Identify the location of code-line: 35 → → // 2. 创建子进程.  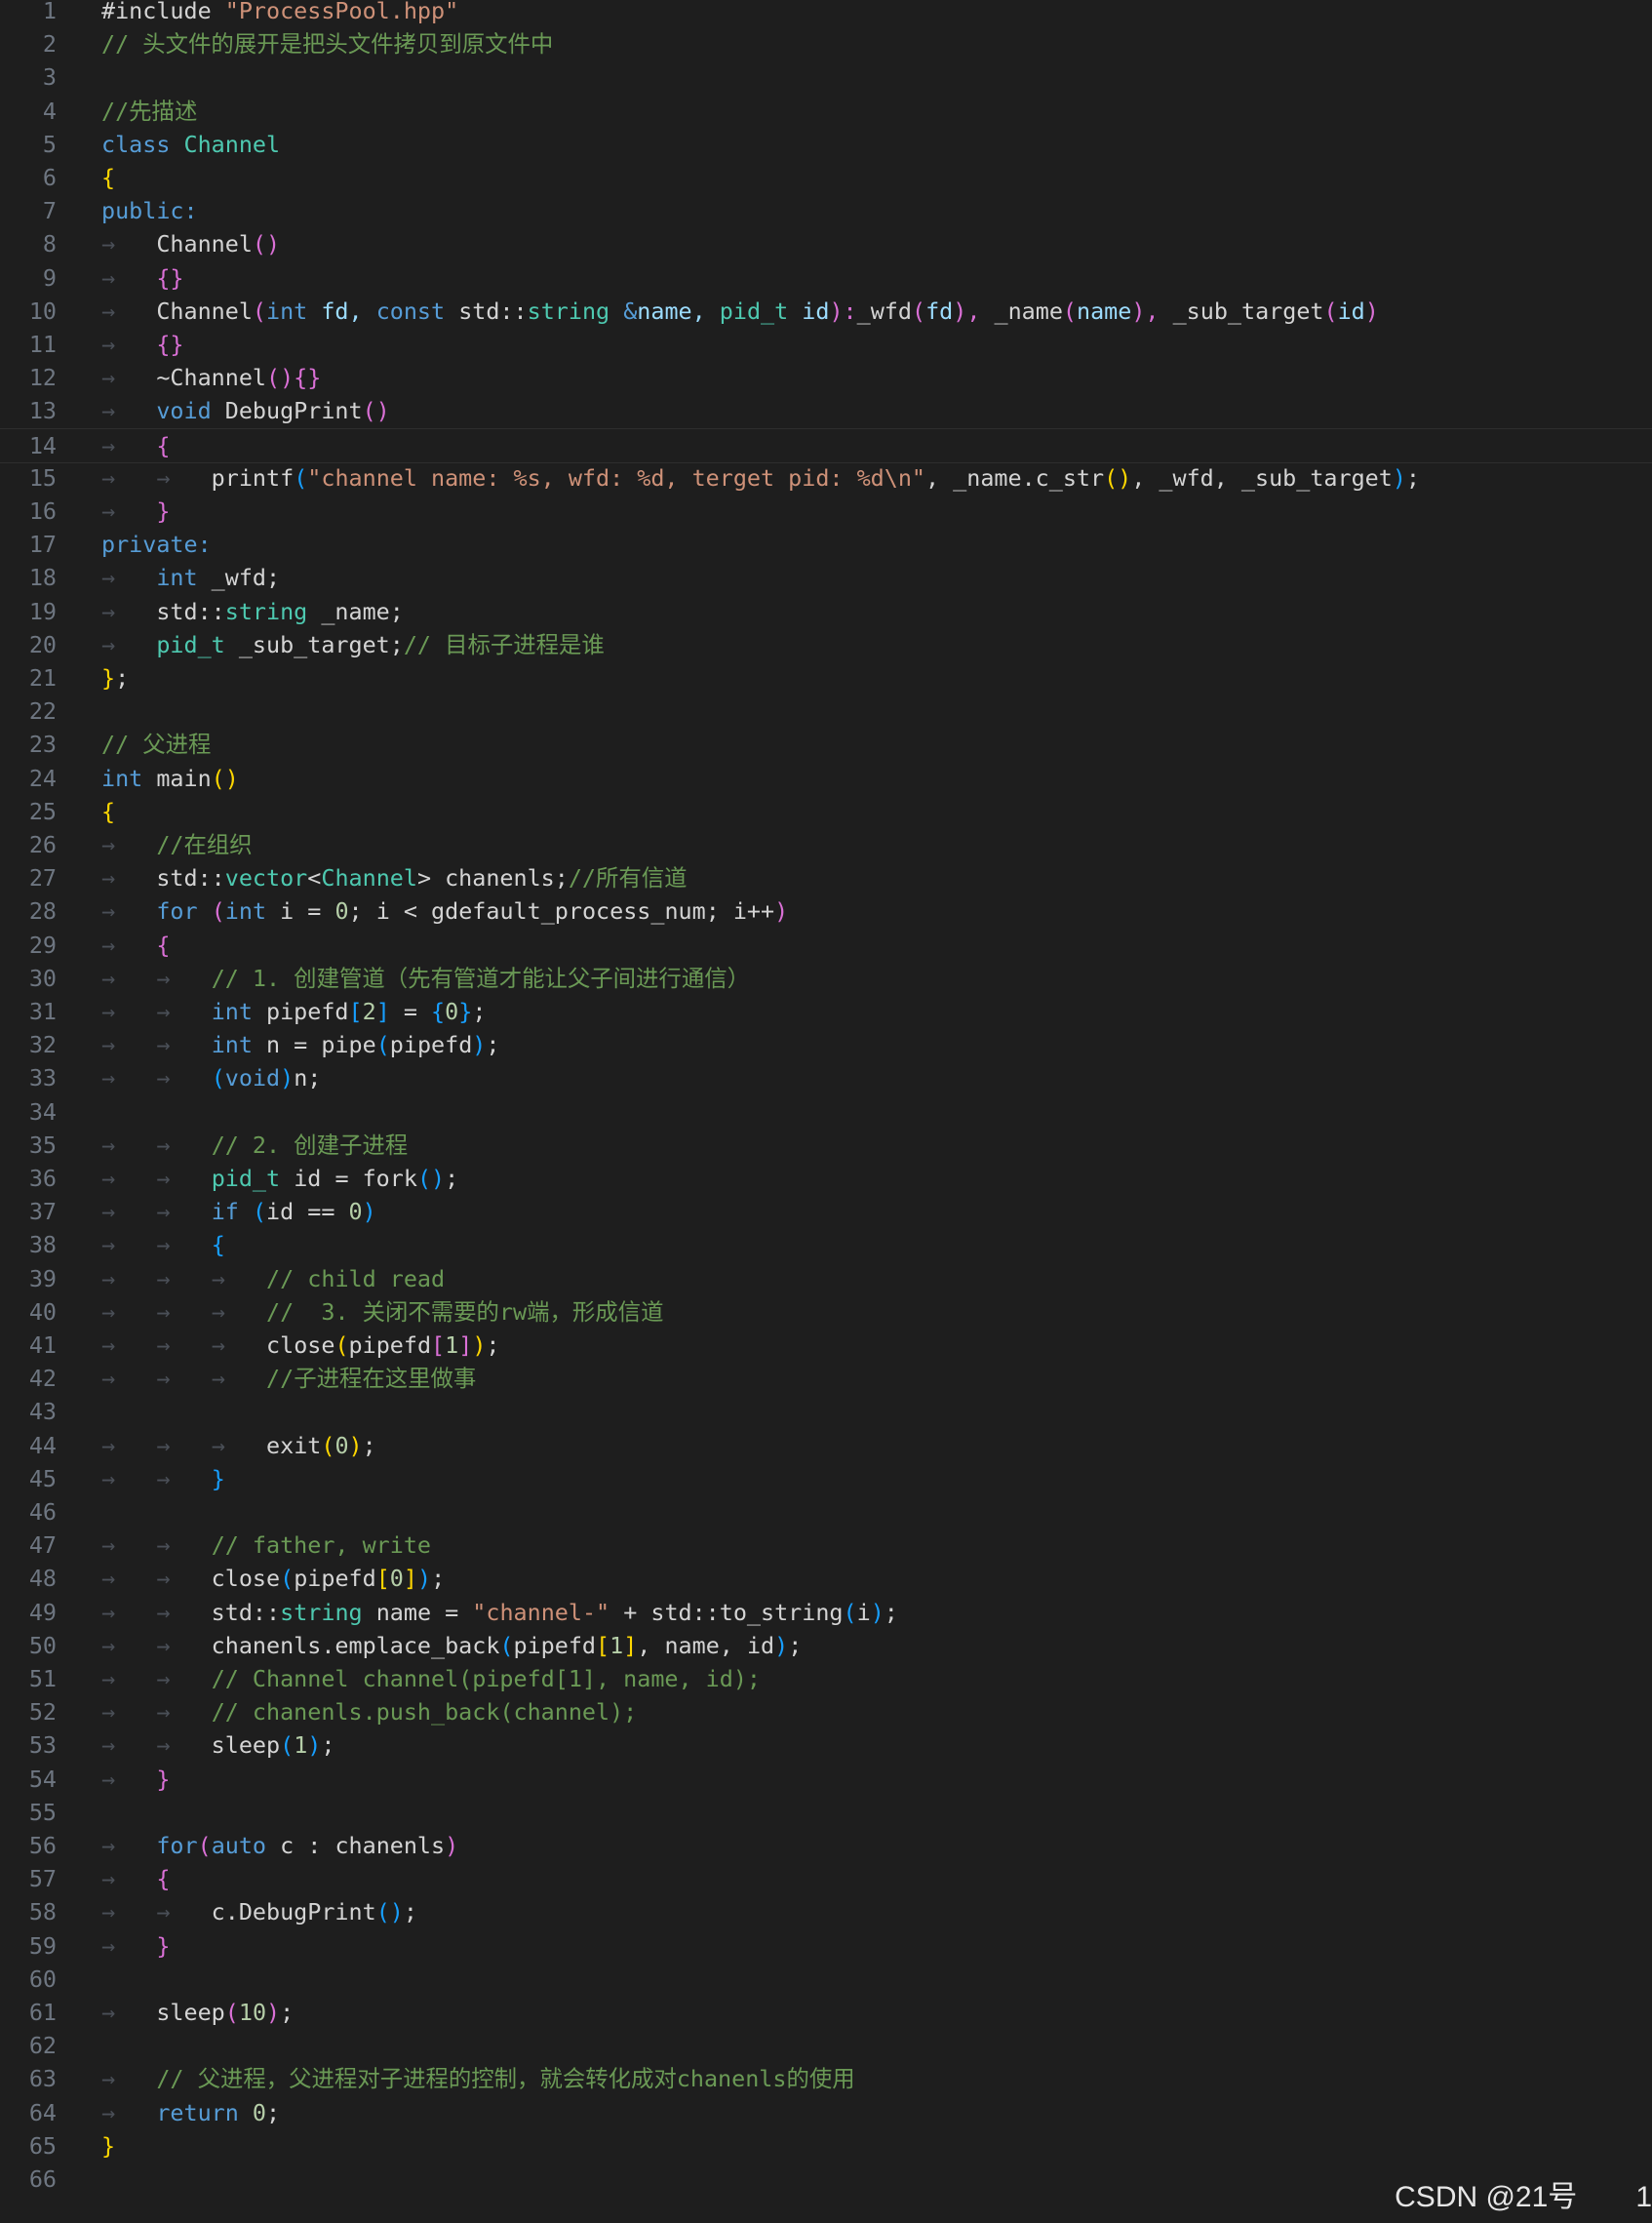
(826, 1145).